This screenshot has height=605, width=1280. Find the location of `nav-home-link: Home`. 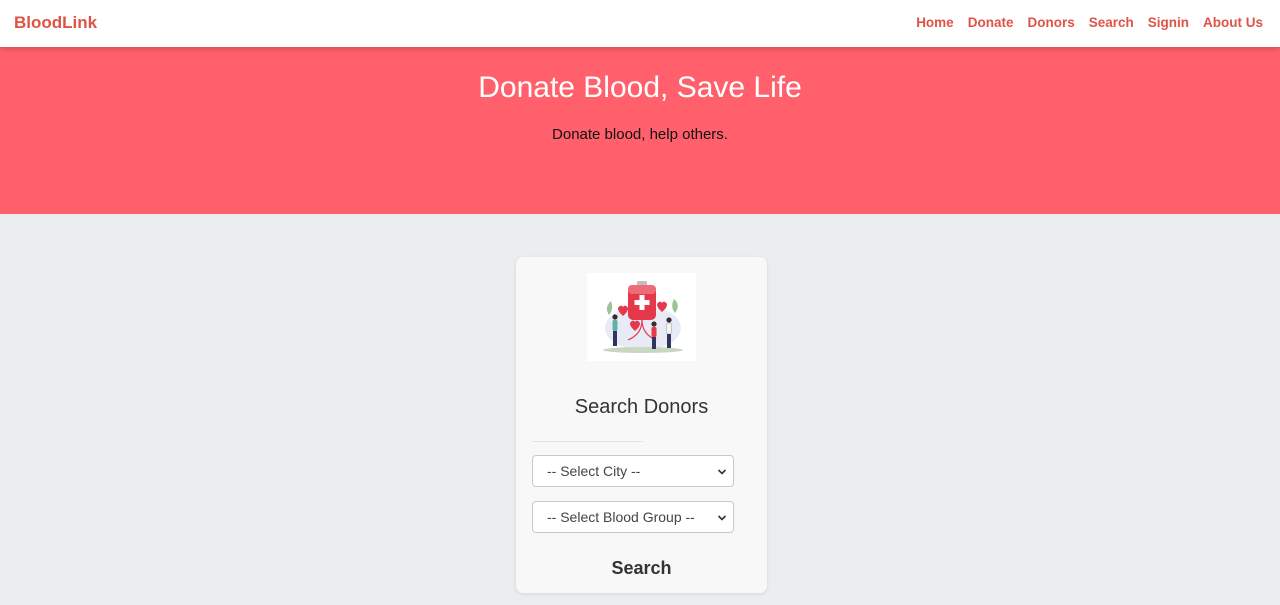

nav-home-link: Home is located at coordinates (935, 22).